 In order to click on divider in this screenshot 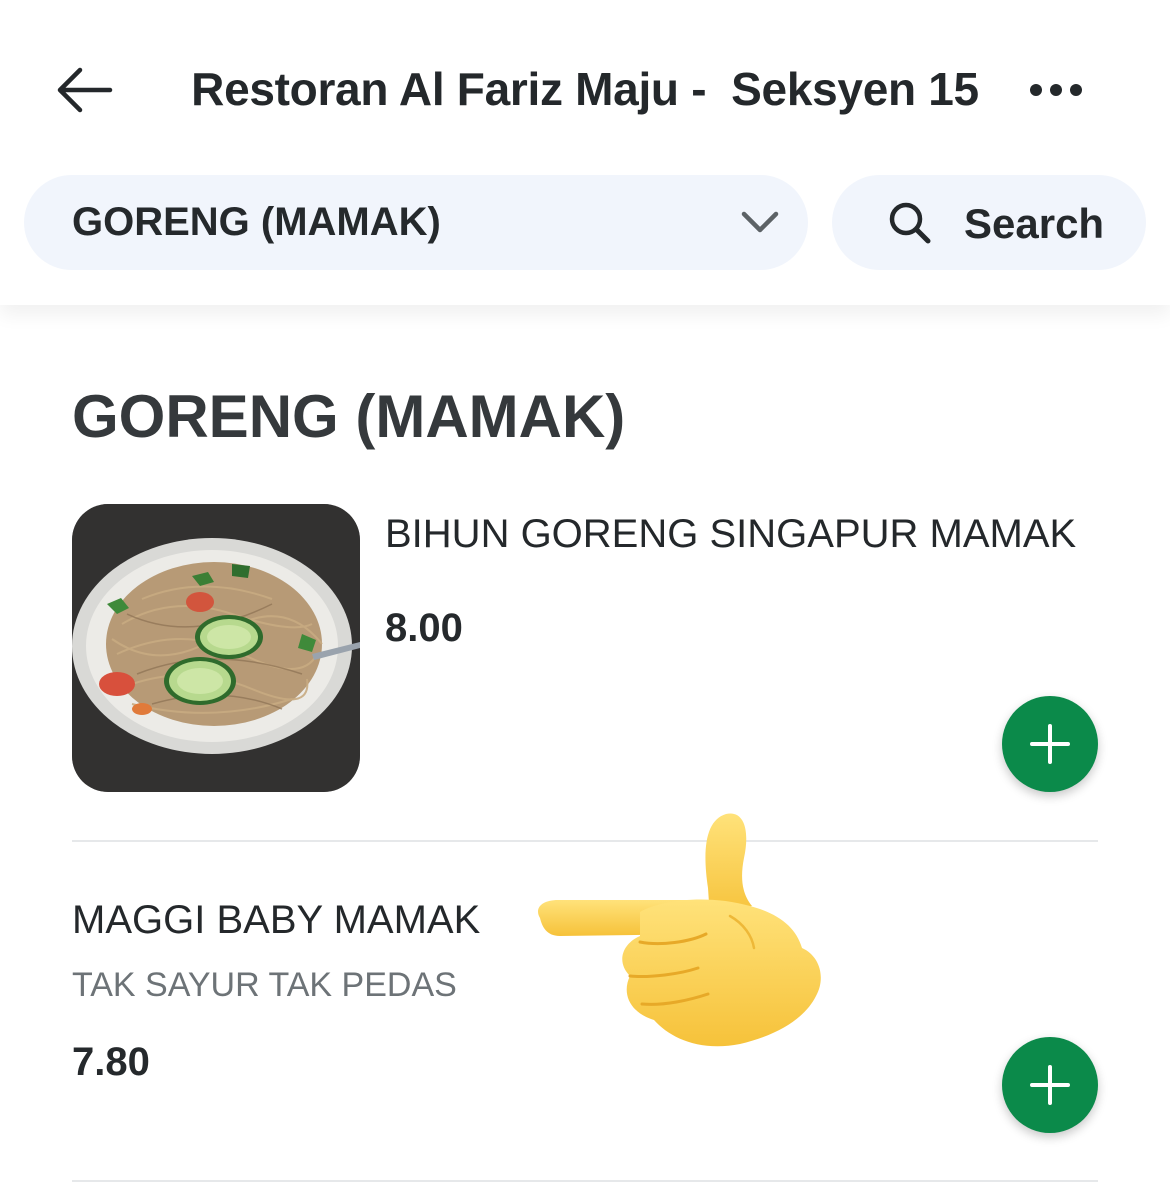, I will do `click(585, 1181)`.